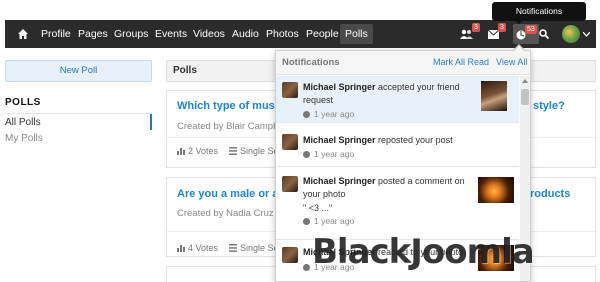  I want to click on new-poll-button: New Poll, so click(78, 71).